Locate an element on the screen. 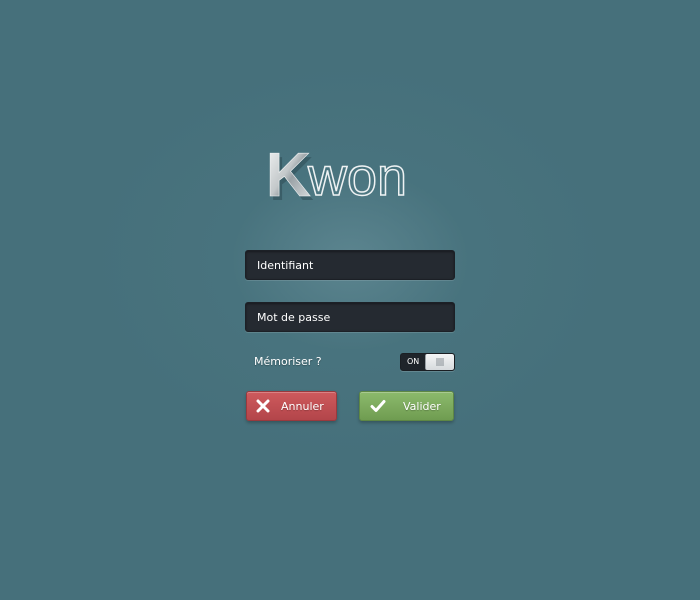  checkmark-icon is located at coordinates (378, 406).